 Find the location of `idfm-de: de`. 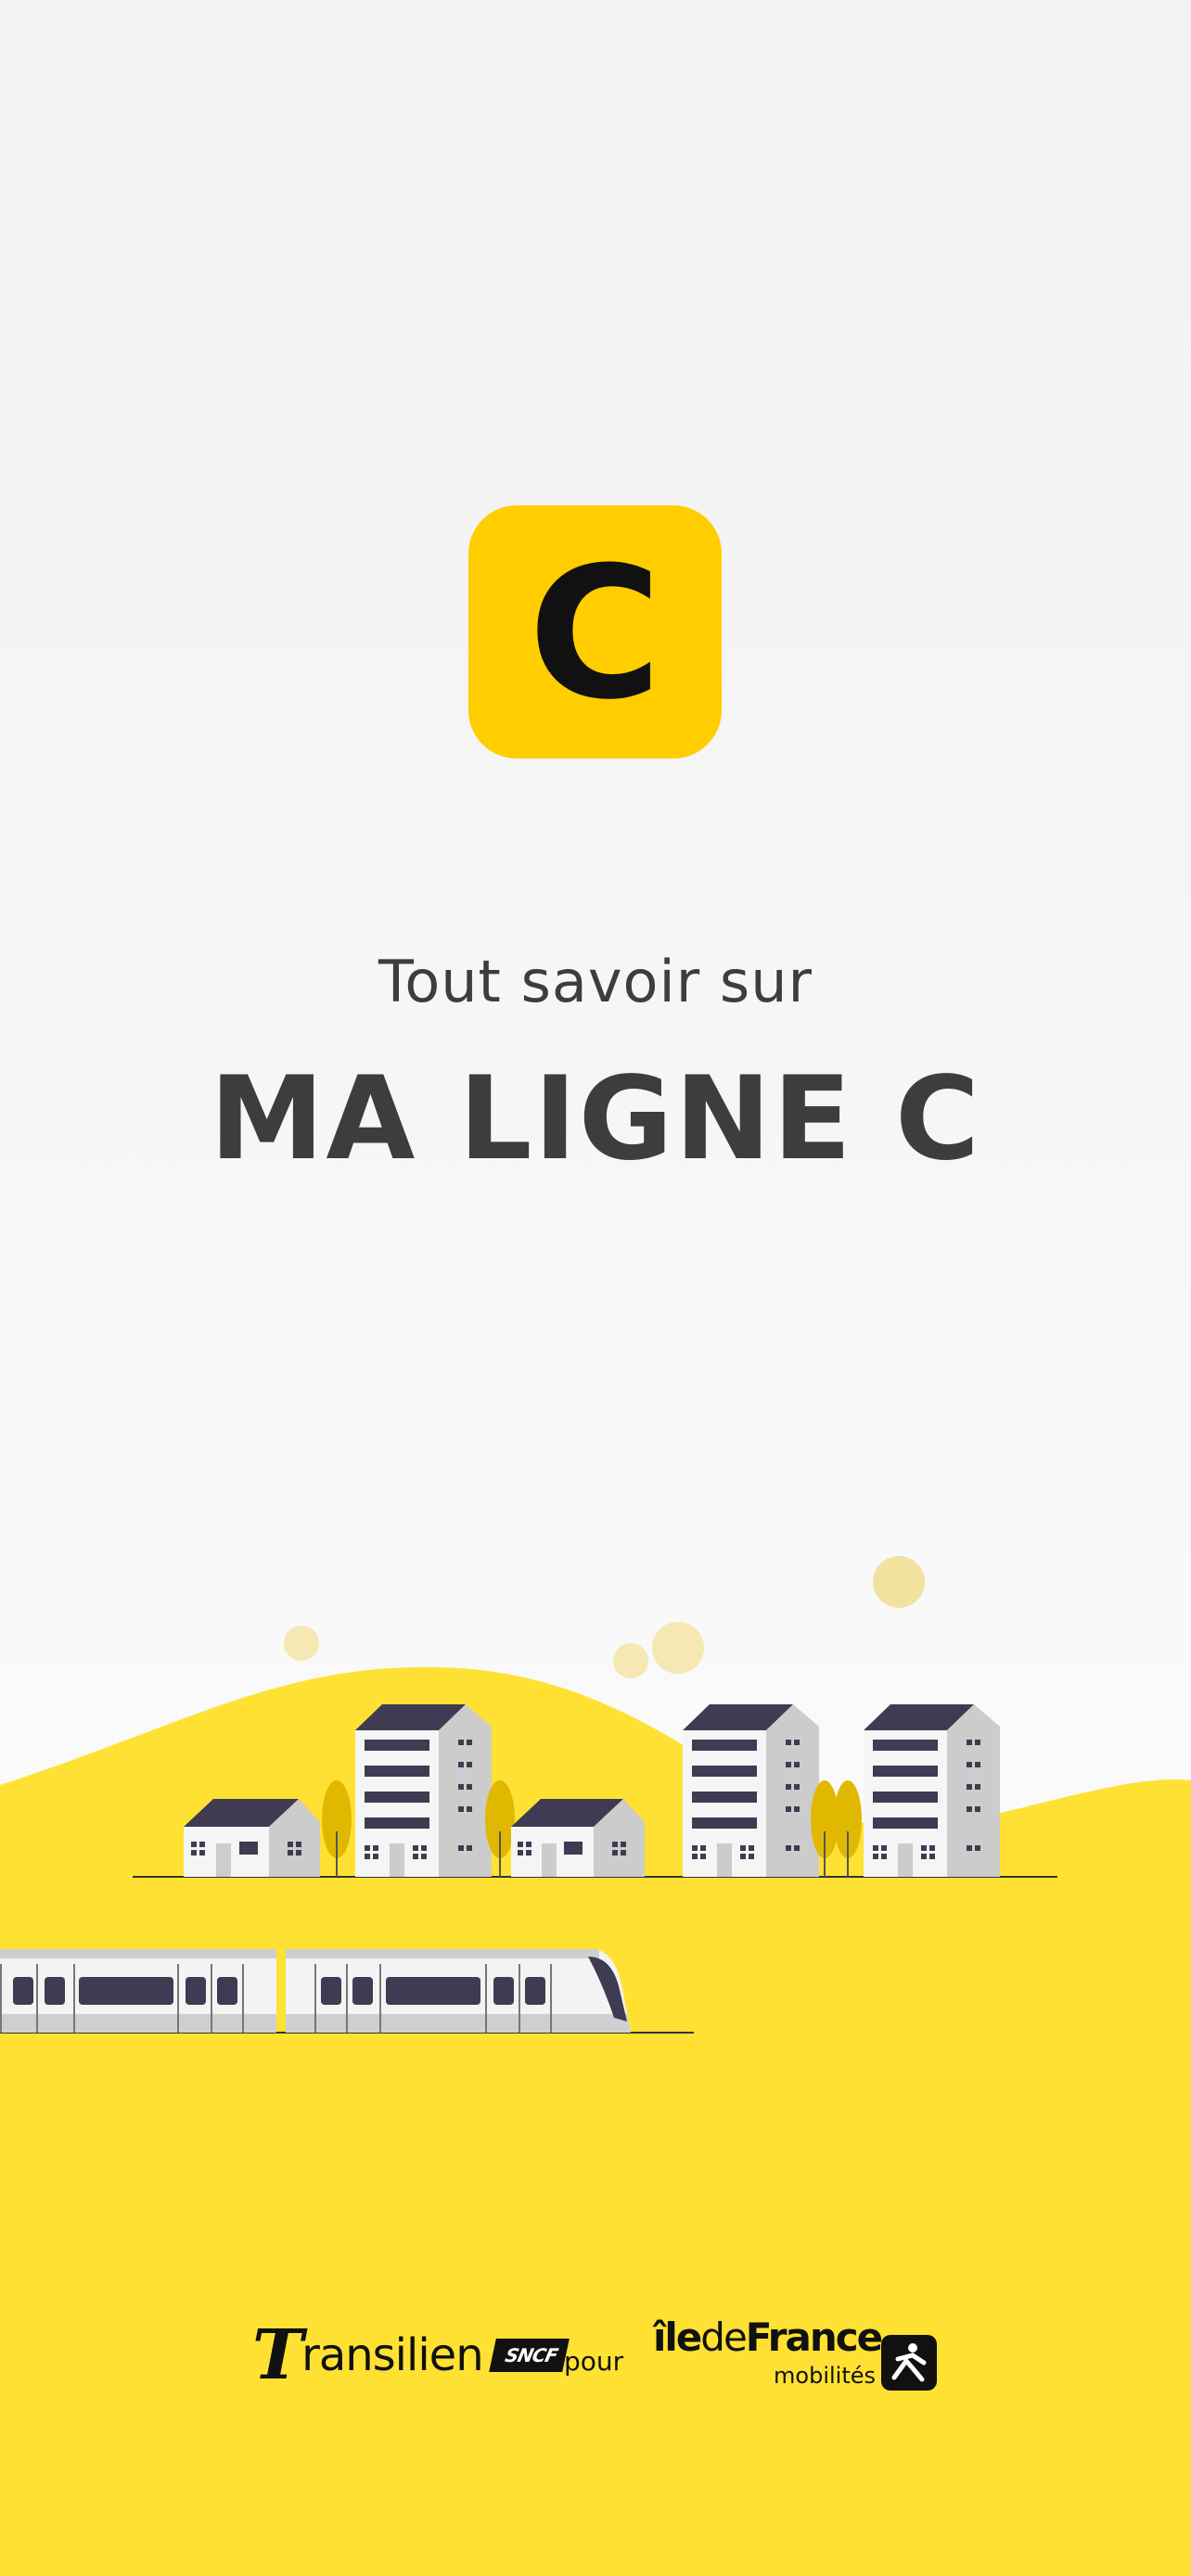

idfm-de: de is located at coordinates (723, 2338).